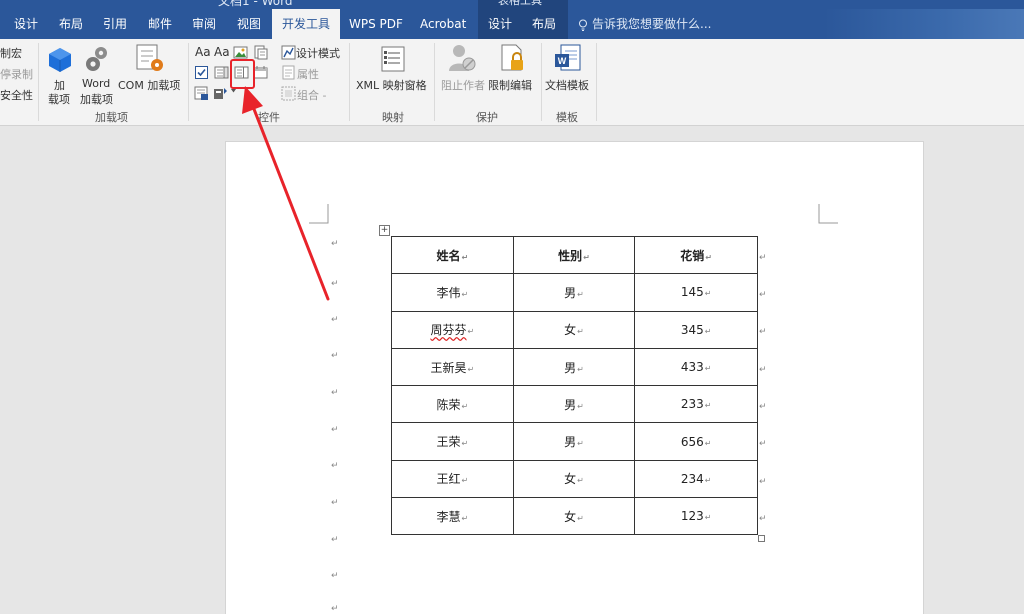 The height and width of the screenshot is (614, 1024). I want to click on table-cell: 233↵, so click(696, 404).